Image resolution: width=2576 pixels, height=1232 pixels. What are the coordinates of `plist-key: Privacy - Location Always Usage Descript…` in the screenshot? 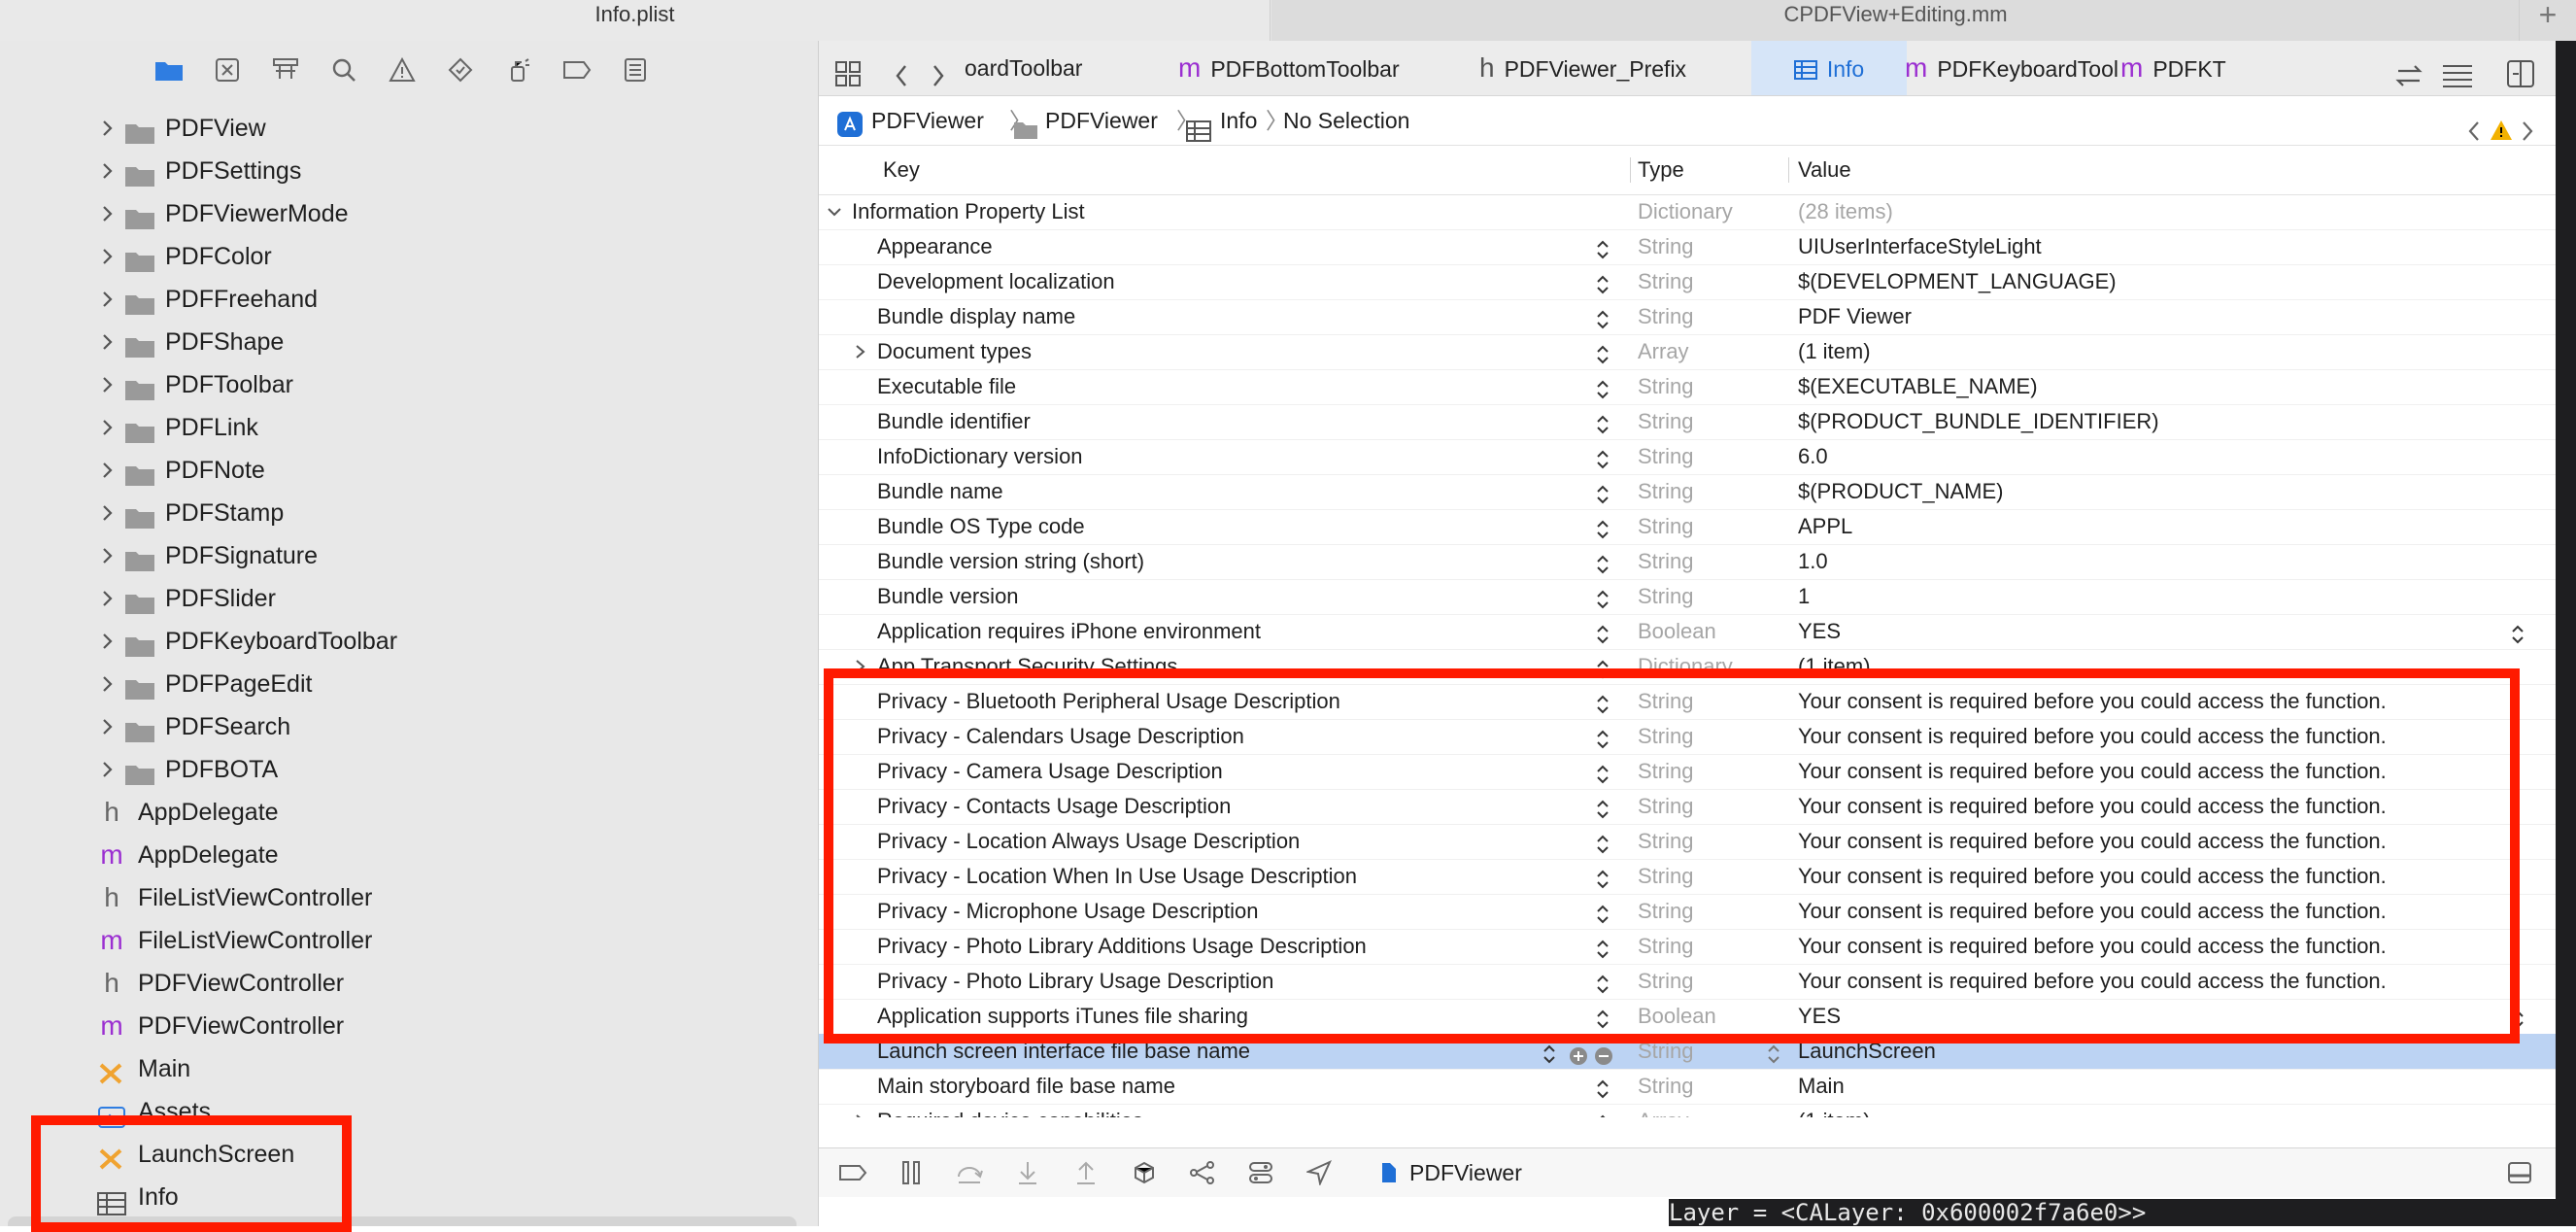 It's located at (1088, 841).